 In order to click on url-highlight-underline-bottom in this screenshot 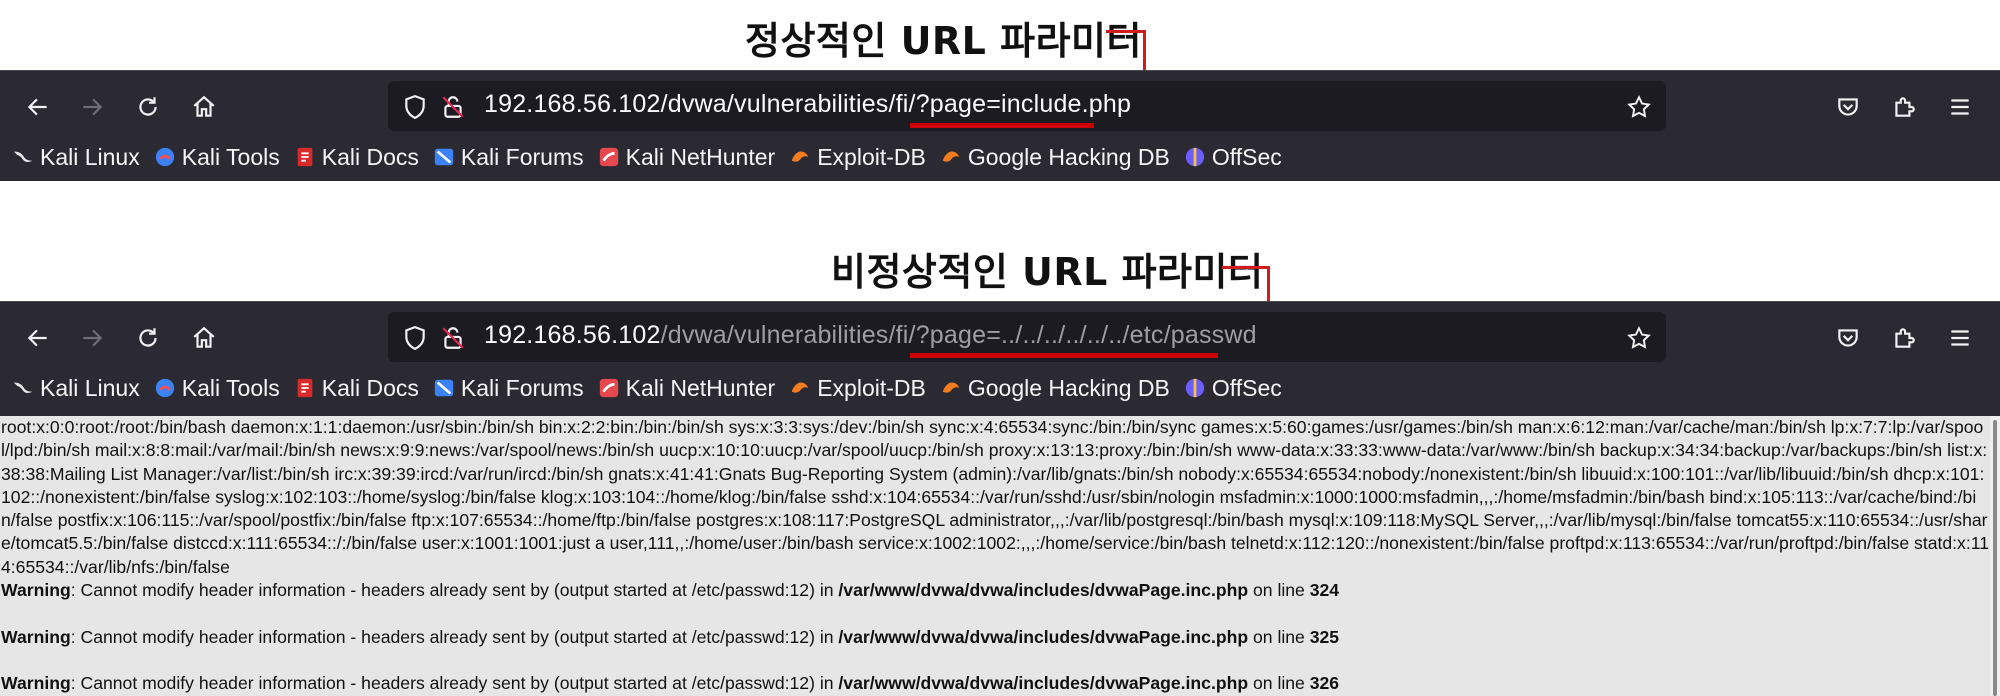, I will do `click(1064, 355)`.